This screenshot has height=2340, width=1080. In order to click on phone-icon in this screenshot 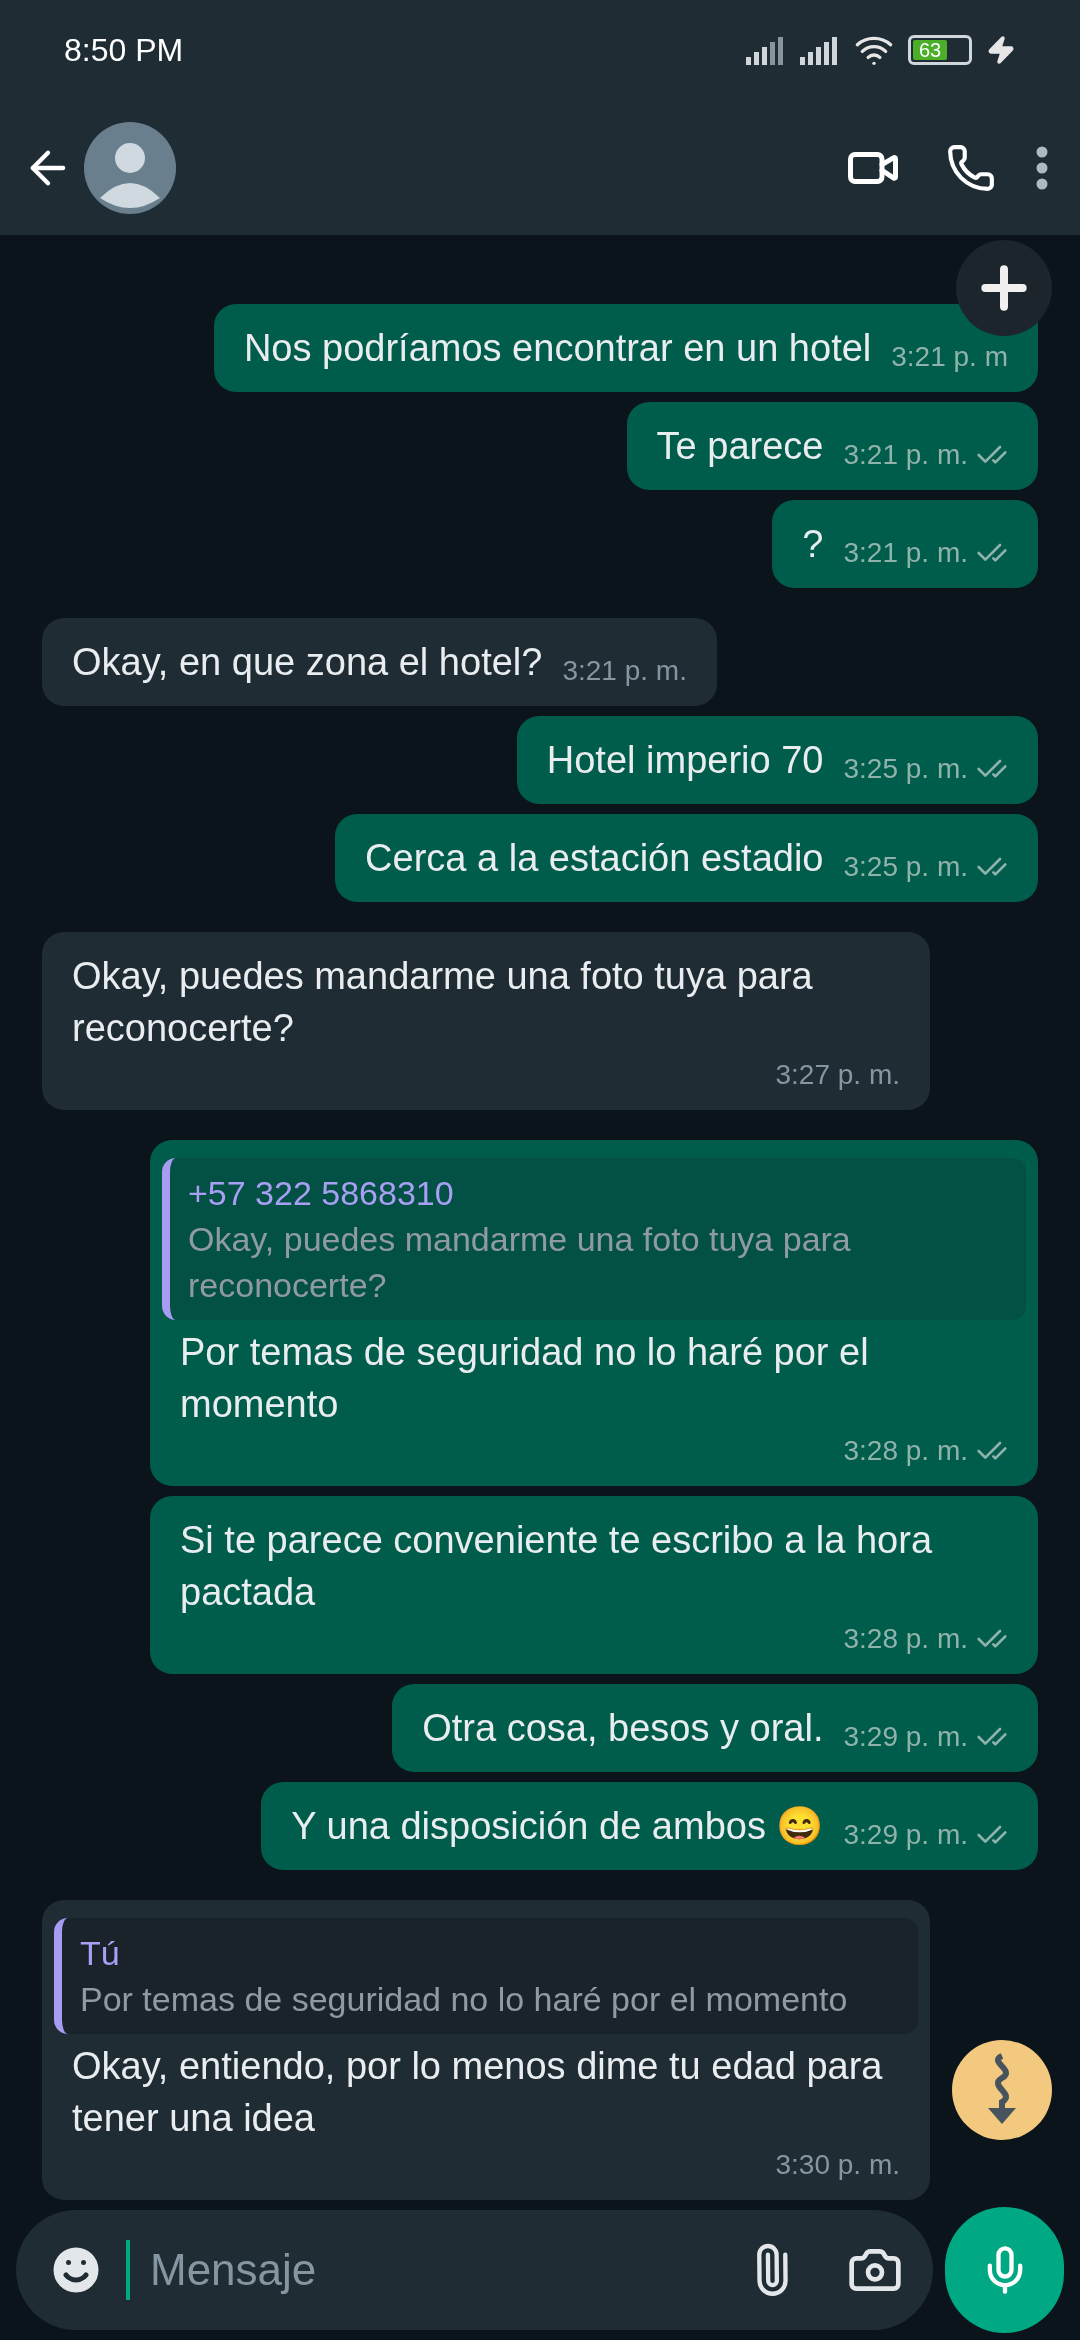, I will do `click(971, 167)`.